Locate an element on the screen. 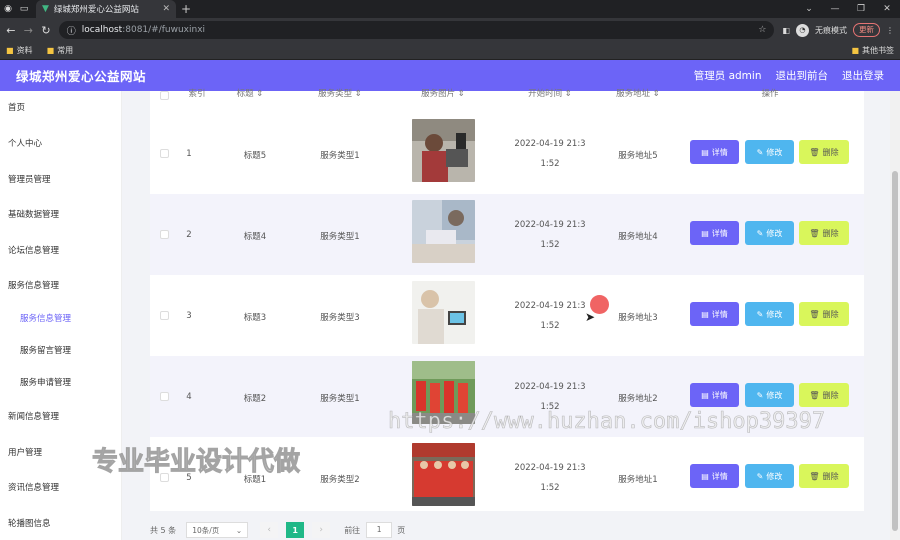  incognito-icon: ◔ is located at coordinates (802, 30).